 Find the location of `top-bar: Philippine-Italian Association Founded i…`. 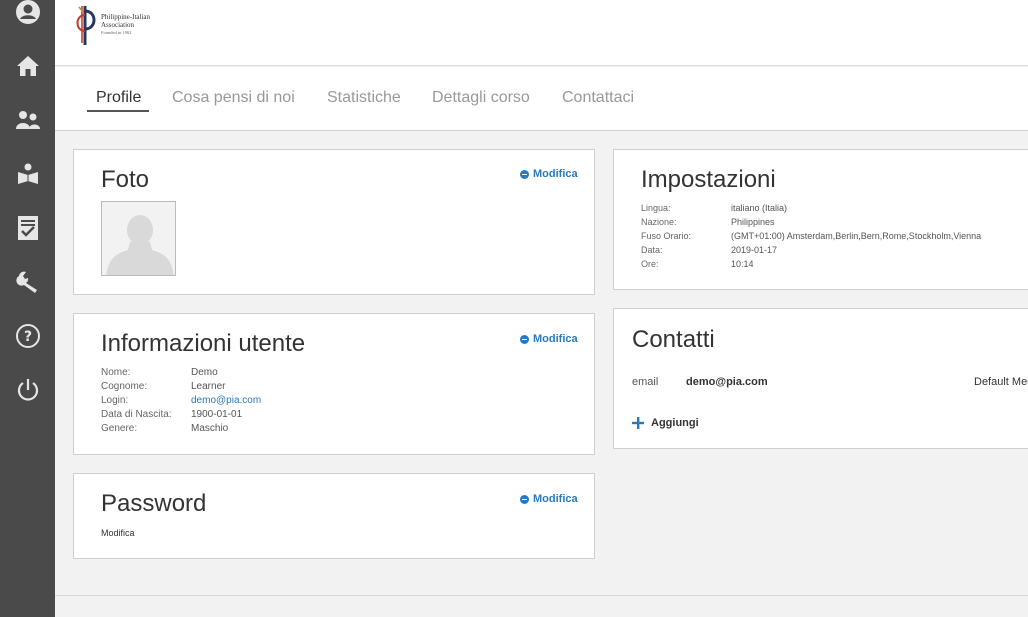

top-bar: Philippine-Italian Association Founded i… is located at coordinates (541, 33).